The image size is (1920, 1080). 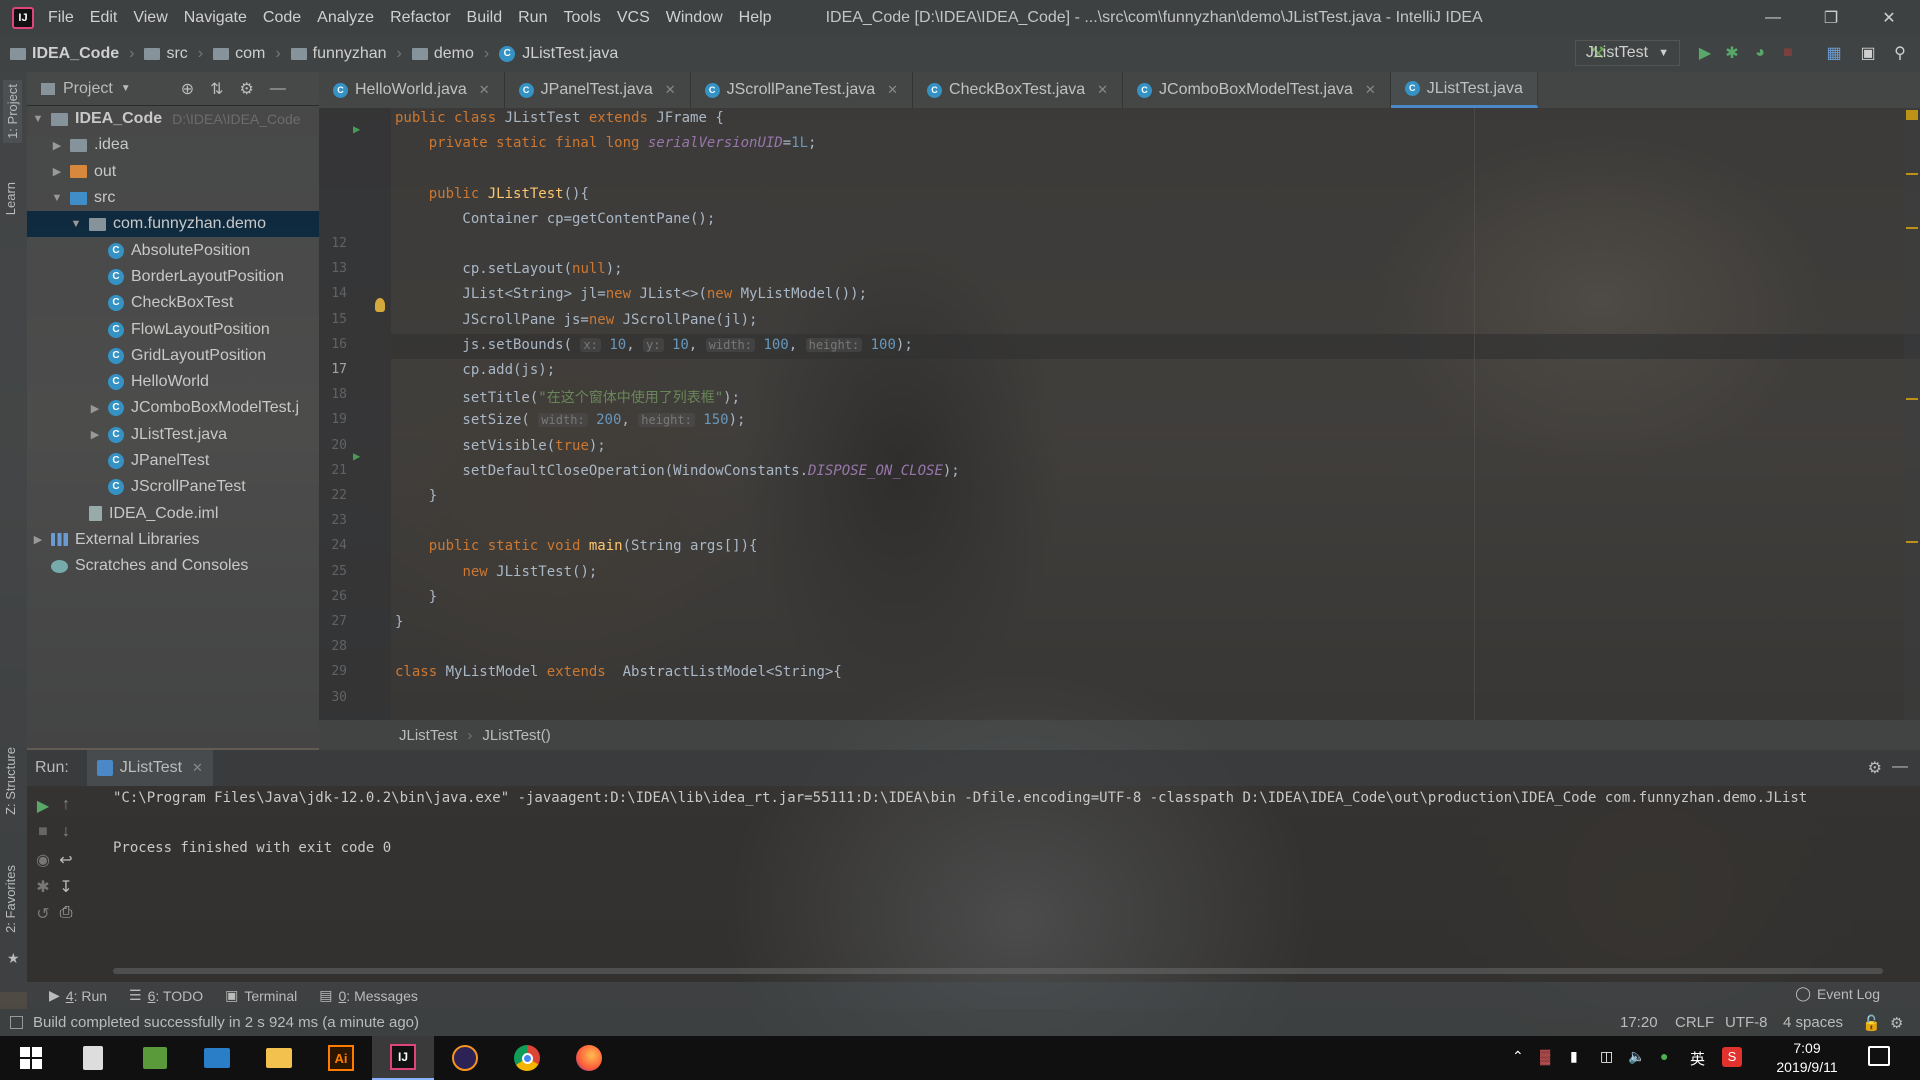 What do you see at coordinates (1257, 90) in the screenshot?
I see `editor-tab: C JComboBoxModelTest.java ✕` at bounding box center [1257, 90].